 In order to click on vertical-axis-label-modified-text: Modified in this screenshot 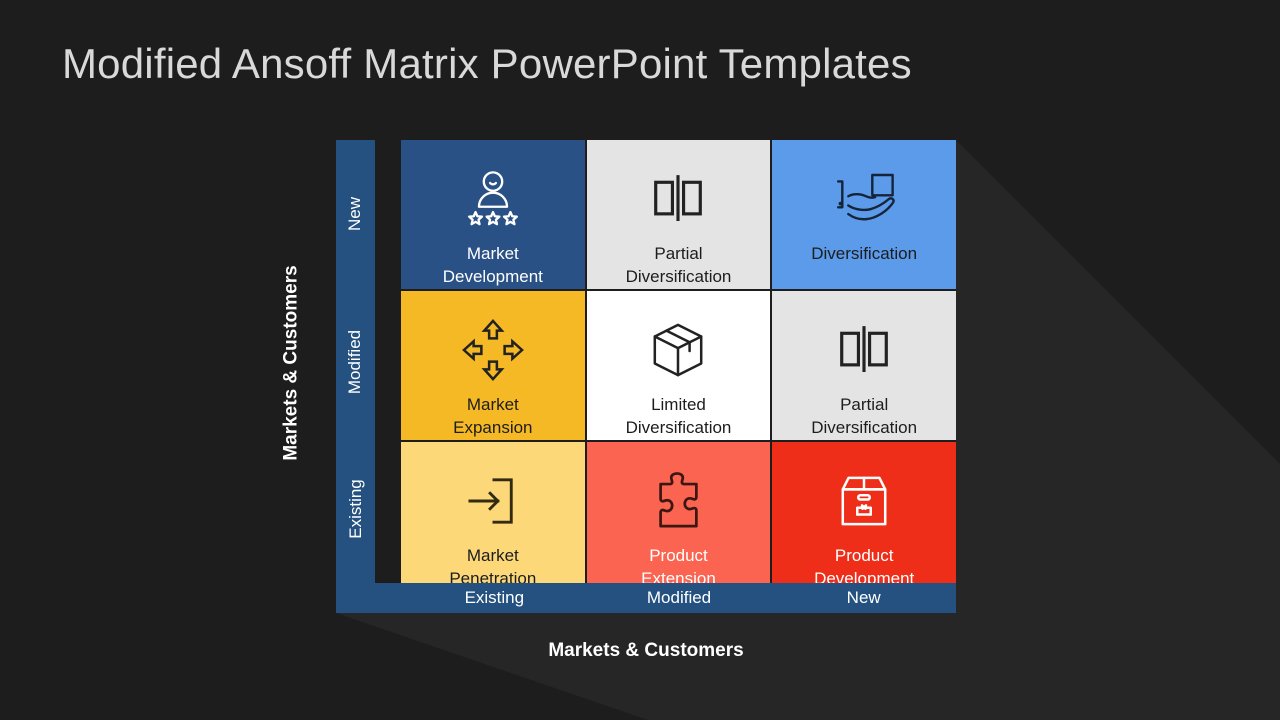, I will do `click(355, 361)`.